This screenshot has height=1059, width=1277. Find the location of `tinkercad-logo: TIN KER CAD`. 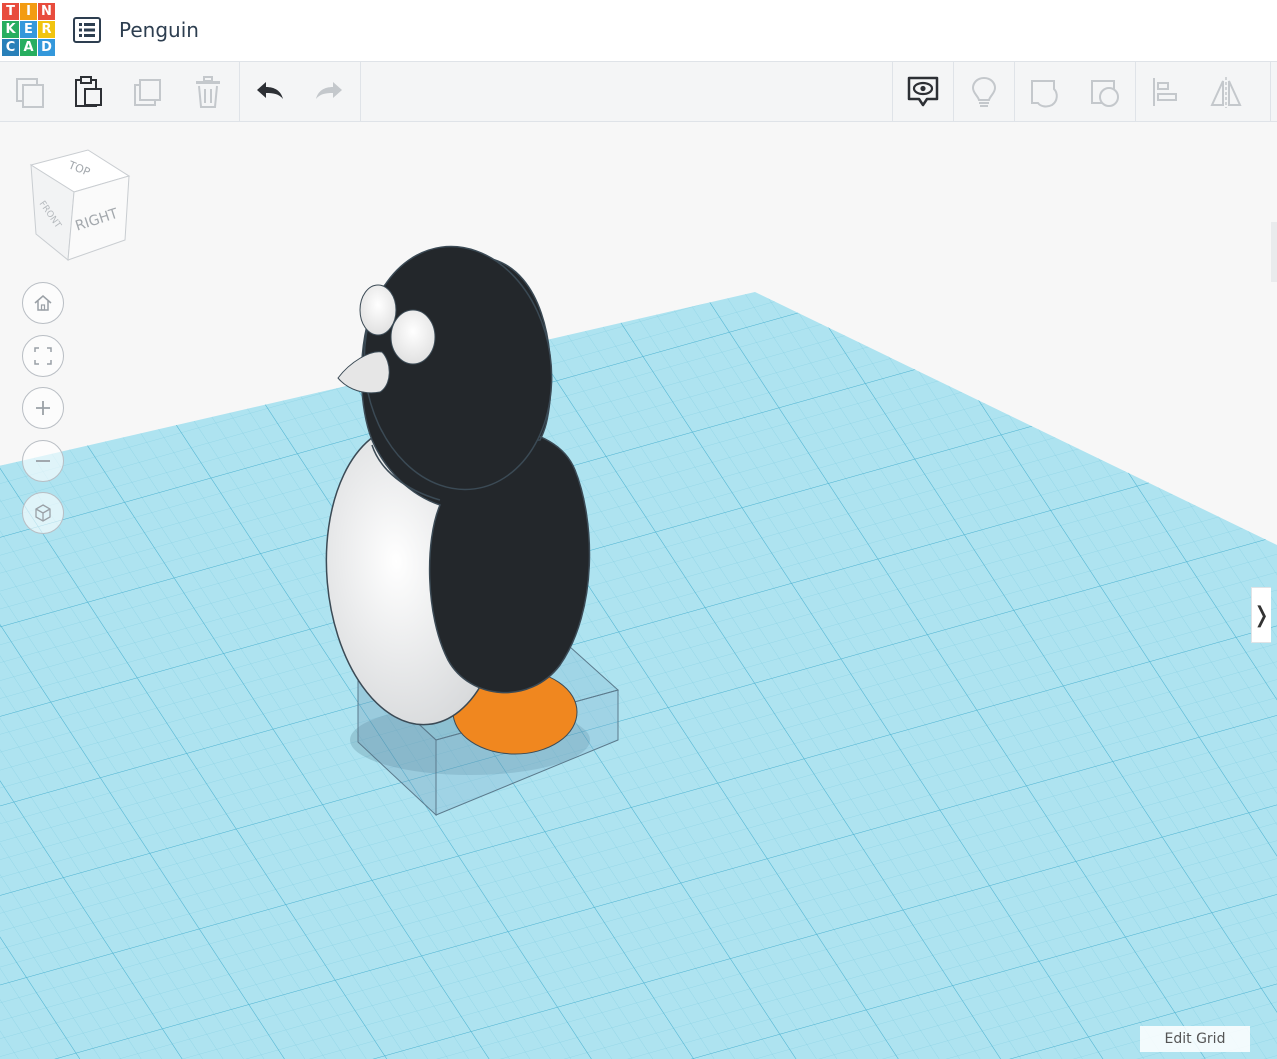

tinkercad-logo: TIN KER CAD is located at coordinates (29, 30).